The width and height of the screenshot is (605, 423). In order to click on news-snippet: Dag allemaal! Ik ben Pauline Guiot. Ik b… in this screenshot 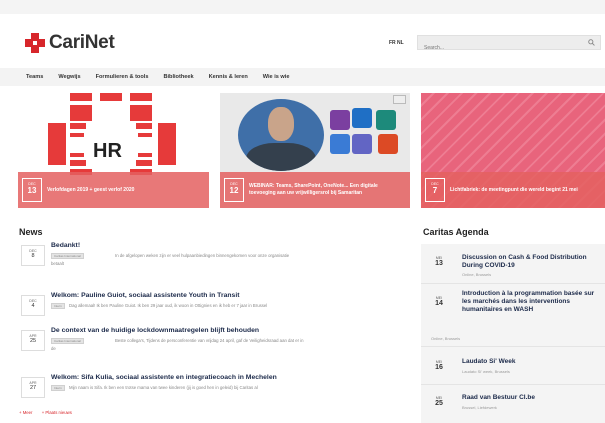, I will do `click(168, 305)`.